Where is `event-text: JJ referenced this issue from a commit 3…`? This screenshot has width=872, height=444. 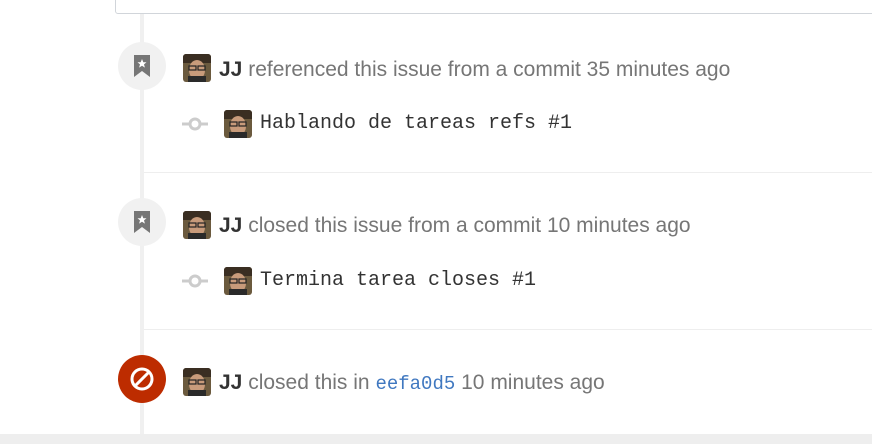 event-text: JJ referenced this issue from a commit 3… is located at coordinates (474, 70).